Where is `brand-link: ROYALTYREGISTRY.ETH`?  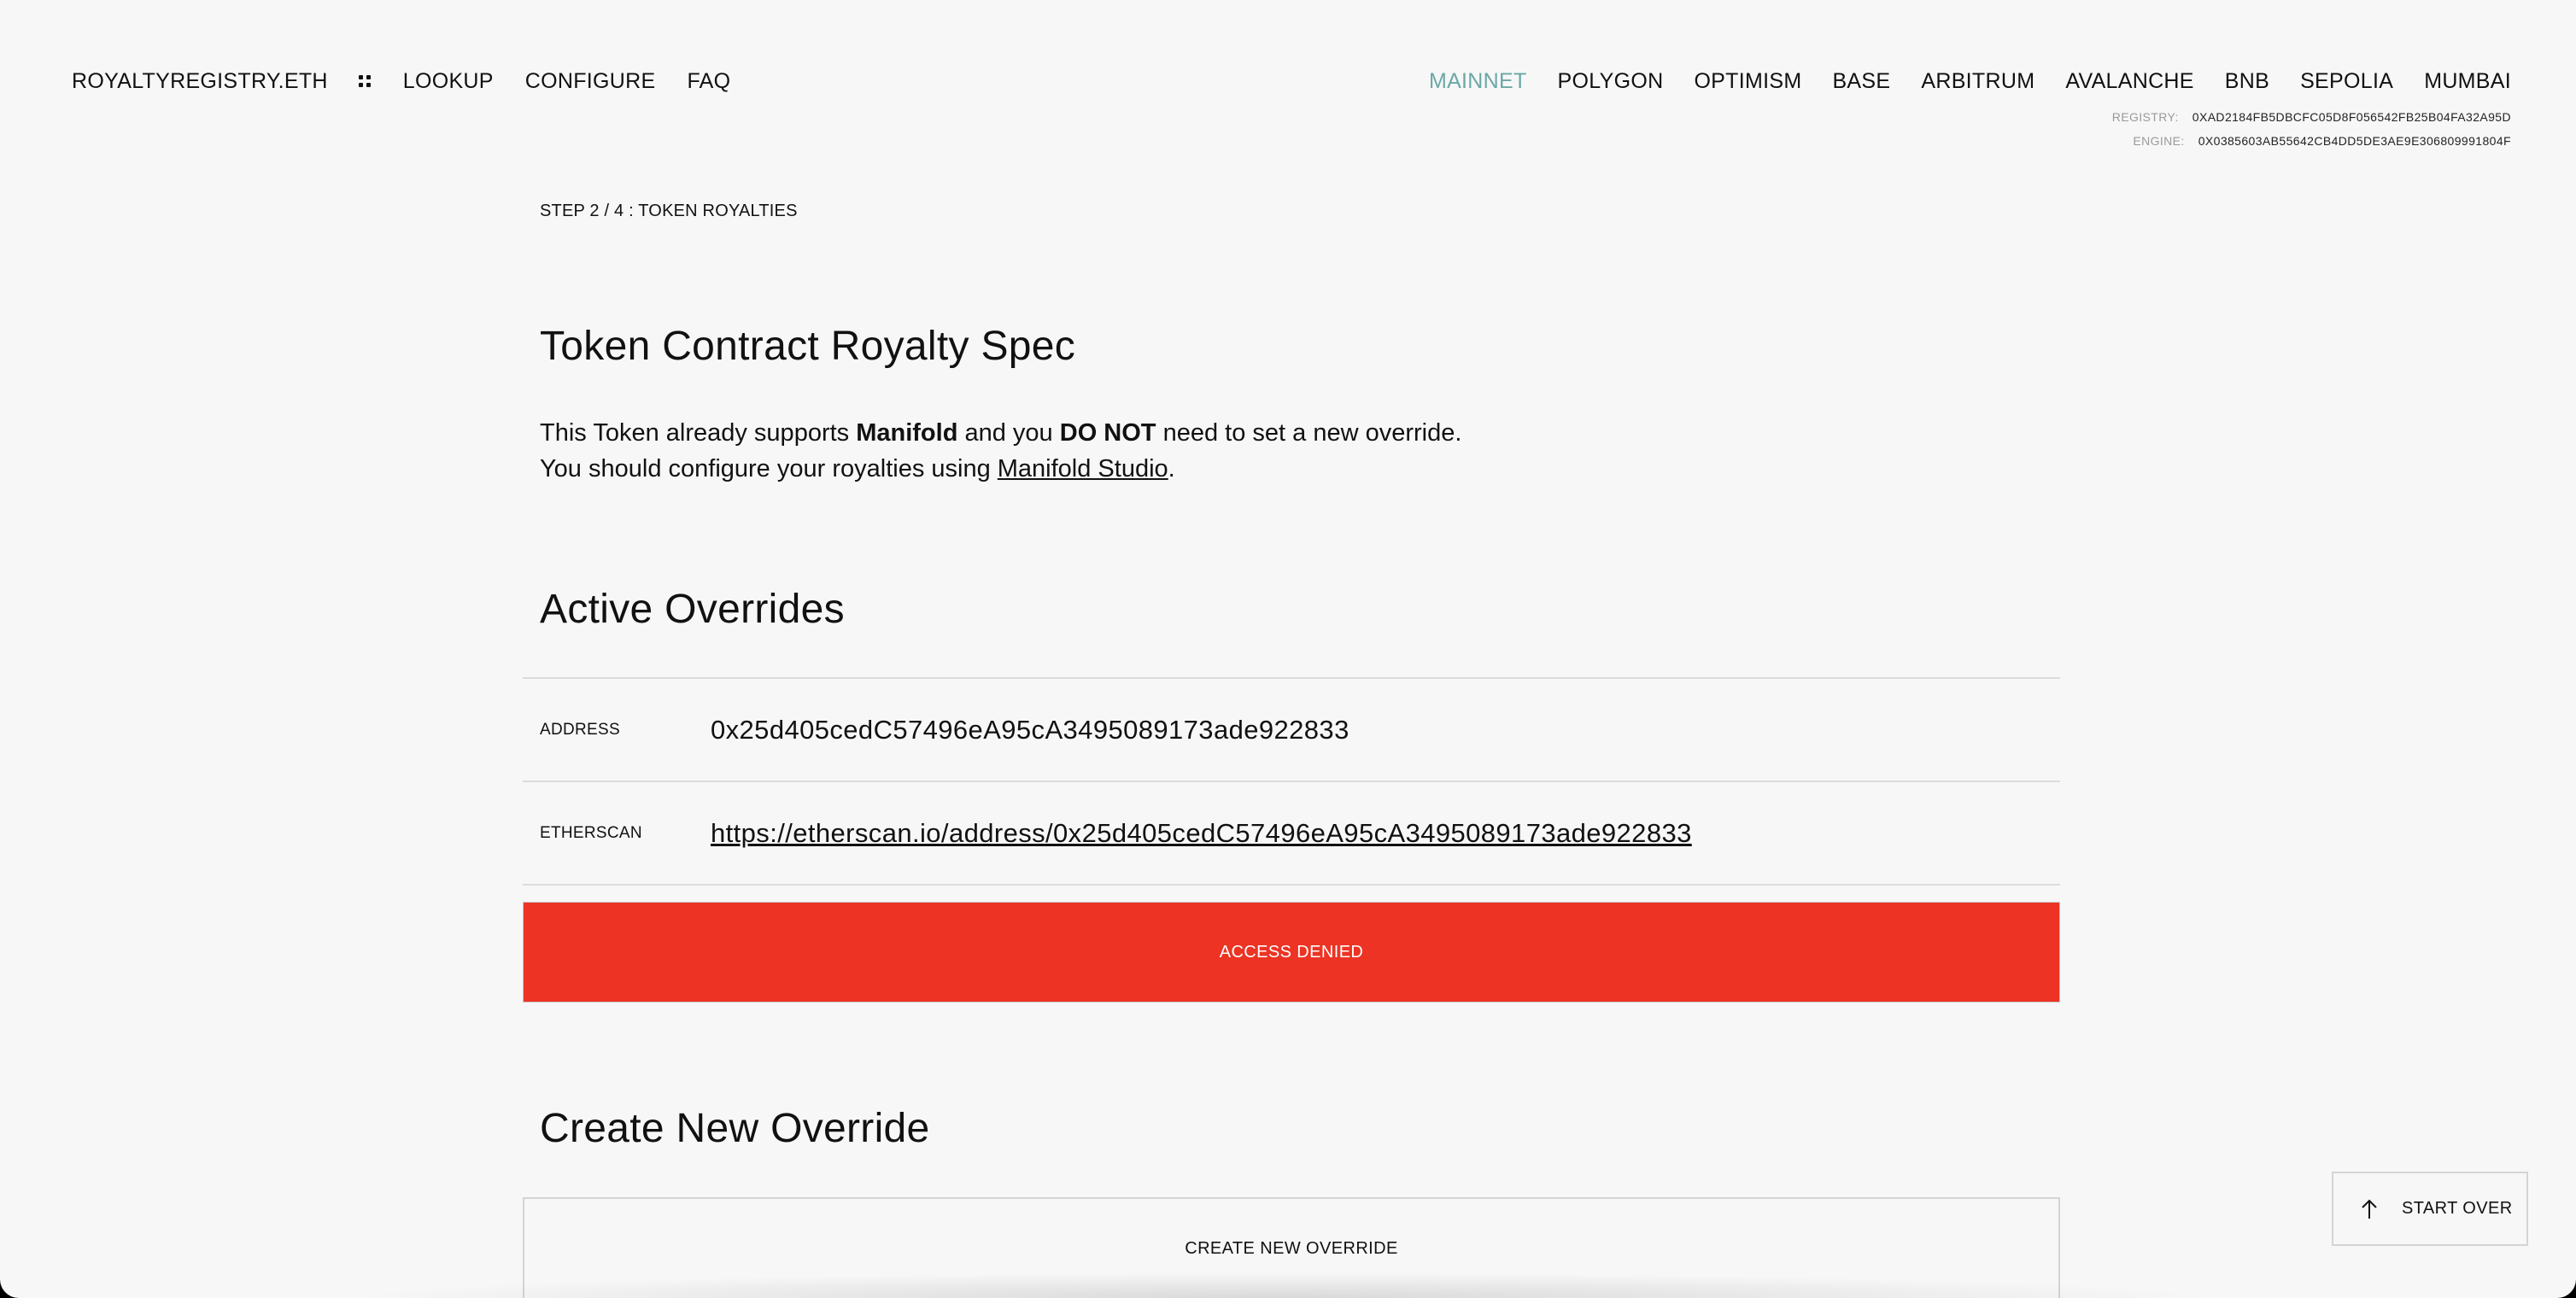 brand-link: ROYALTYREGISTRY.ETH is located at coordinates (200, 81).